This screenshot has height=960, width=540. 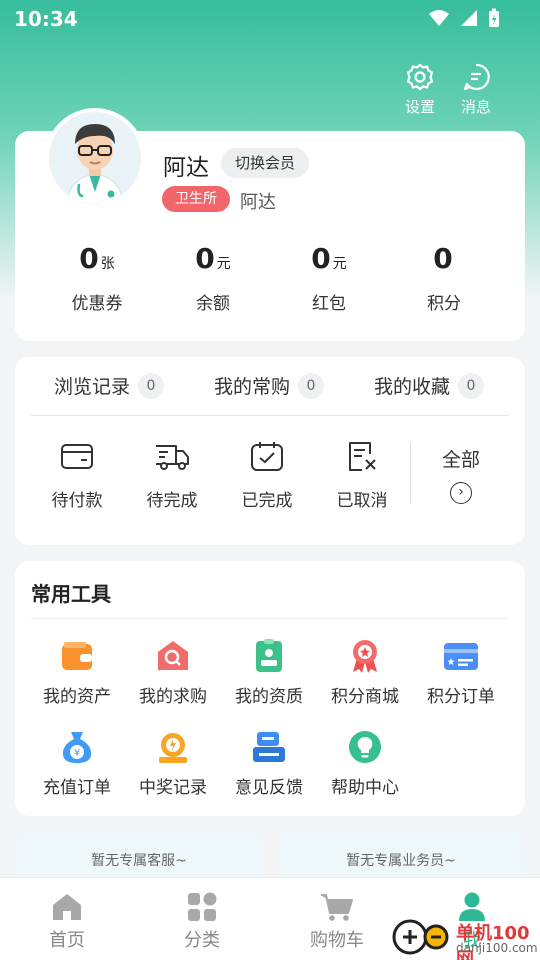 What do you see at coordinates (213, 304) in the screenshot?
I see `stat-label: 余额` at bounding box center [213, 304].